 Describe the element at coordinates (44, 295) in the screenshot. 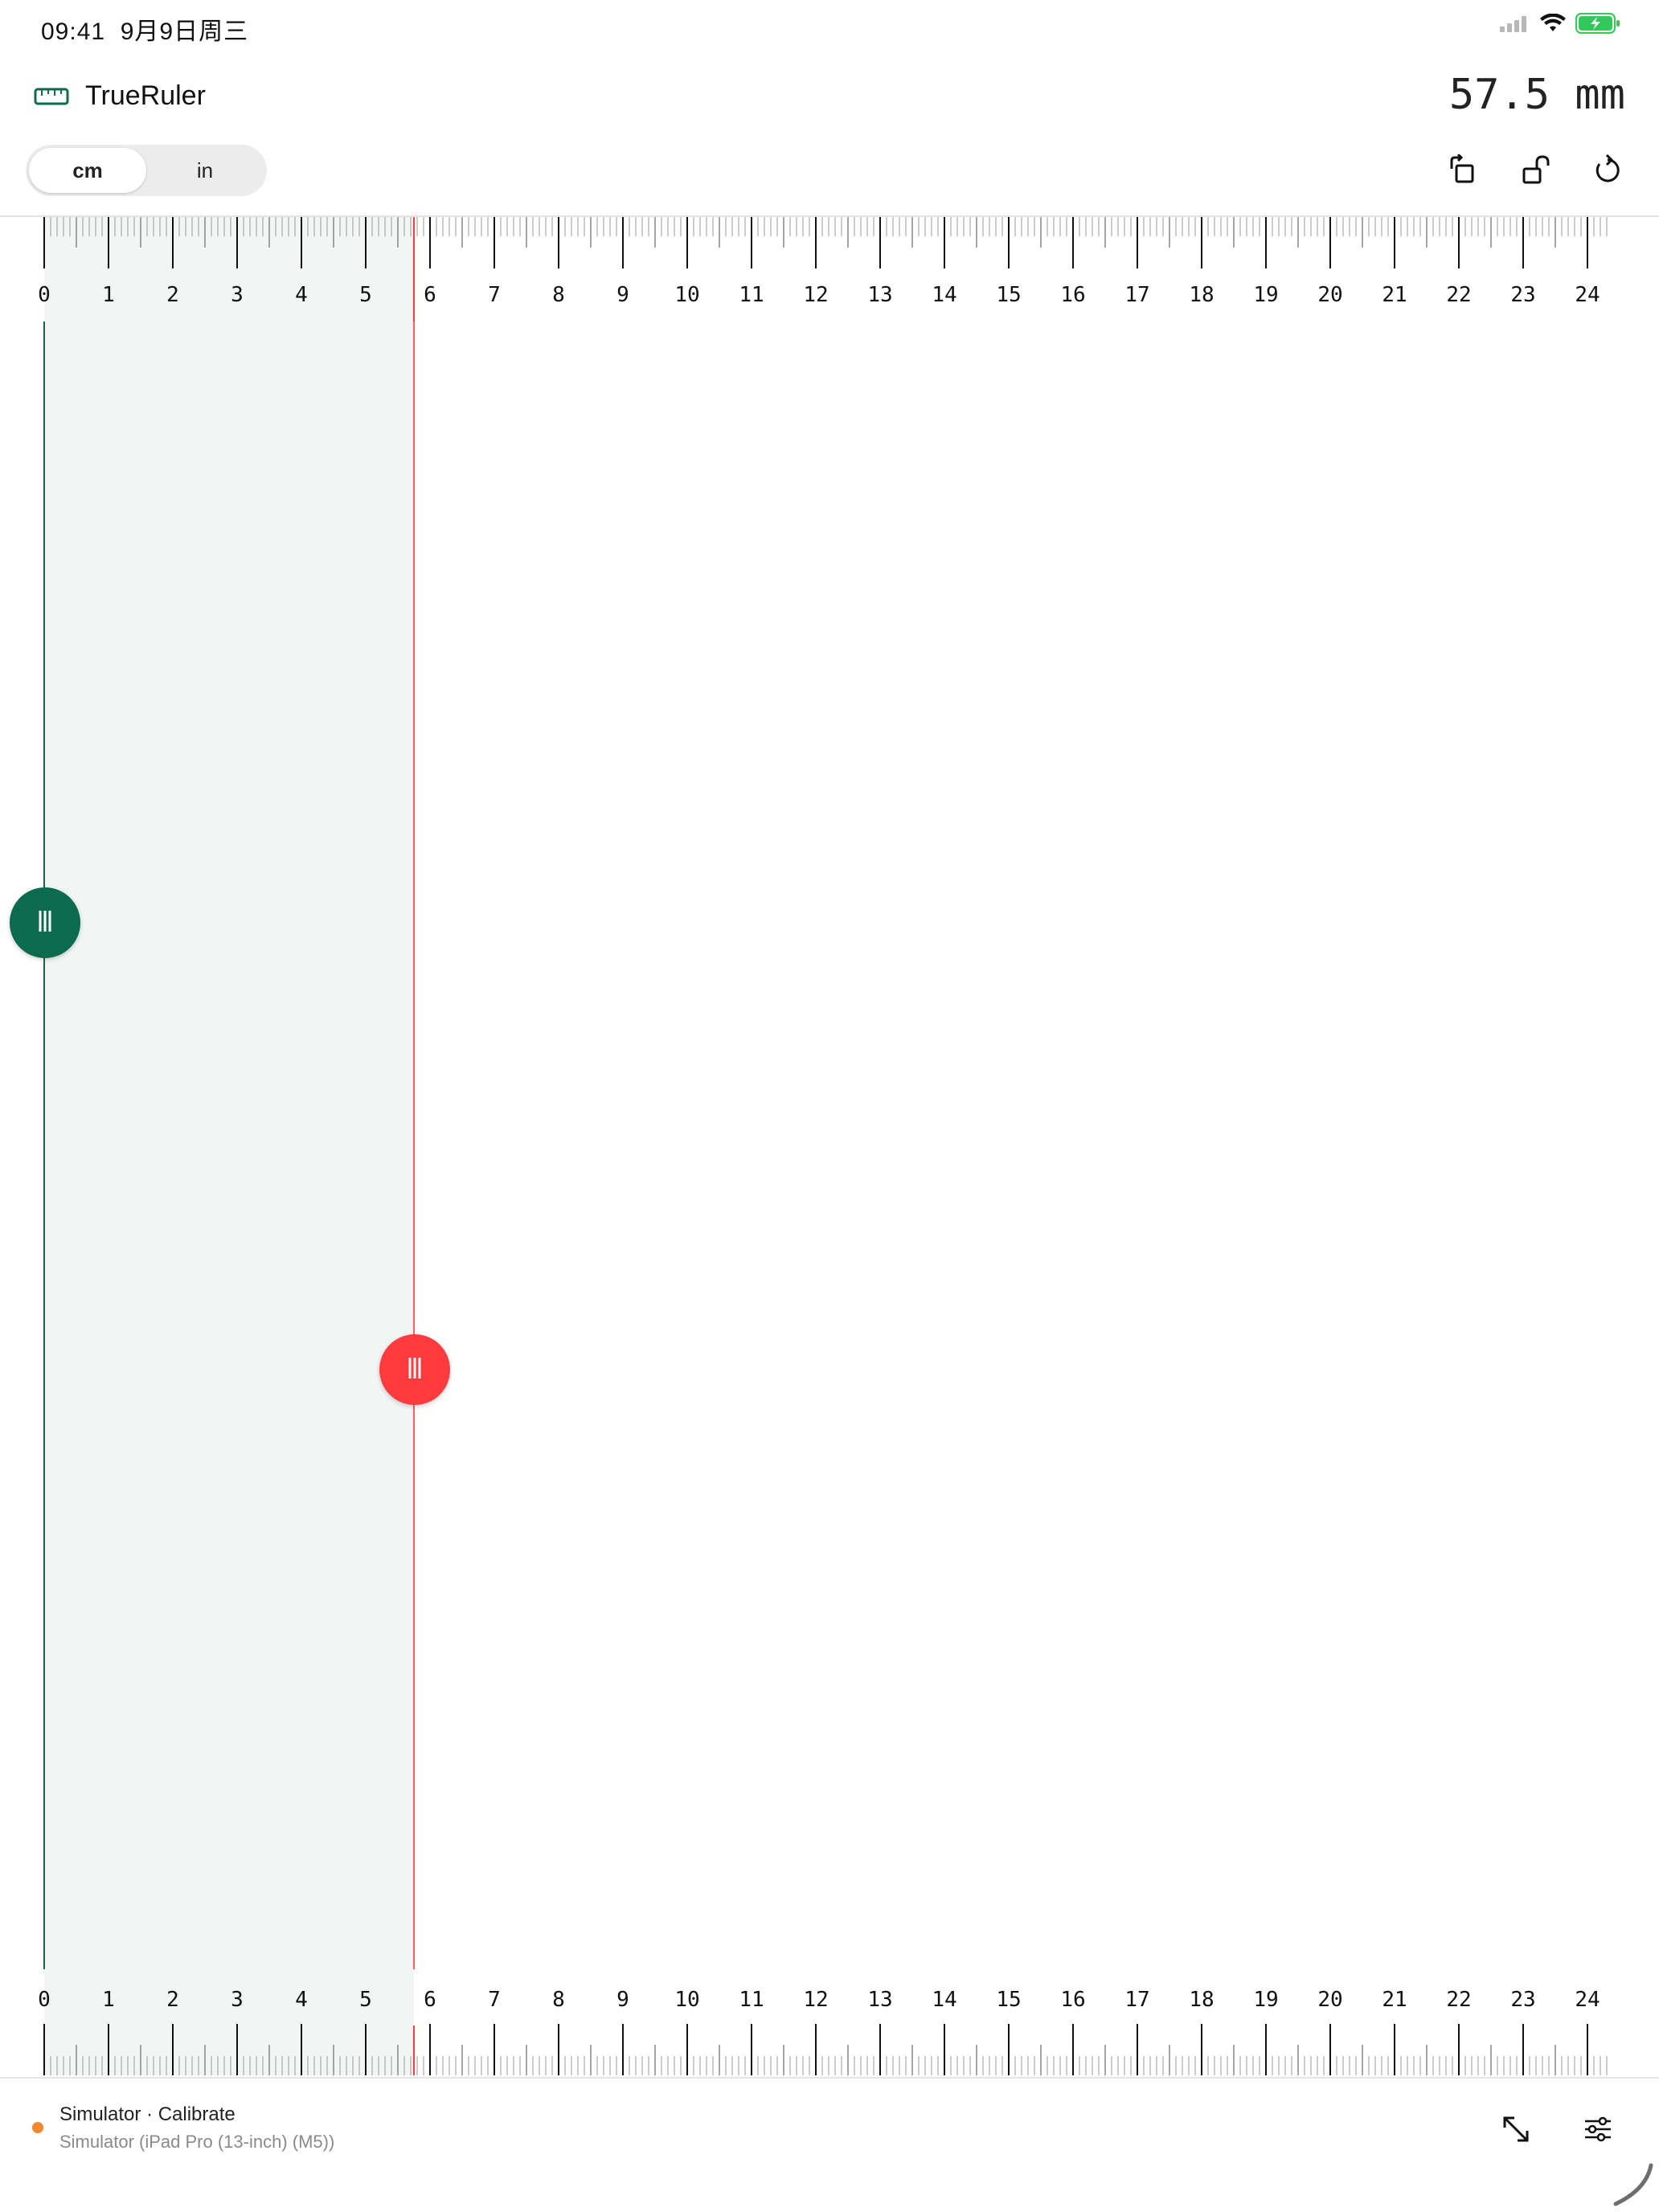

I see `ruler-label-top: 0` at that location.